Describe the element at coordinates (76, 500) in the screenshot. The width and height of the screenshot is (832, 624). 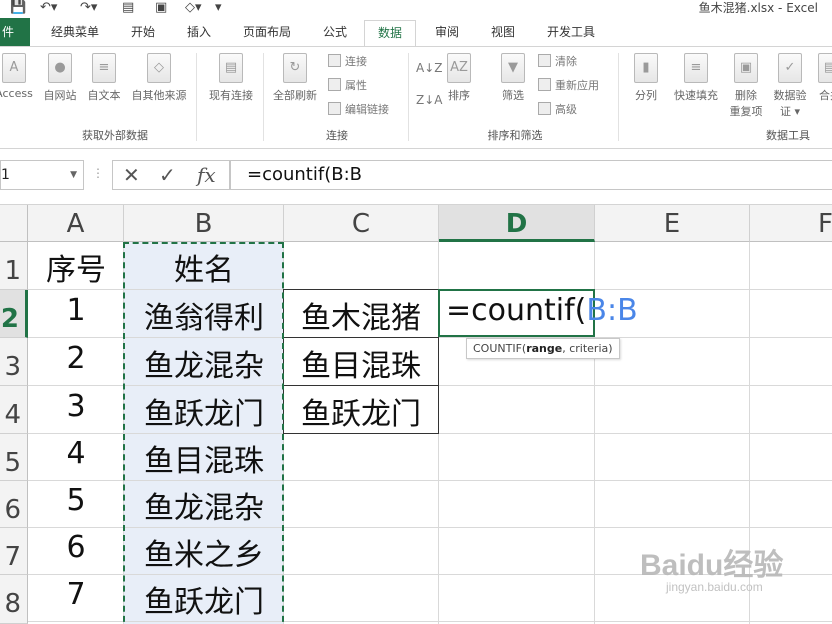
I see `cell-a6: 5` at that location.